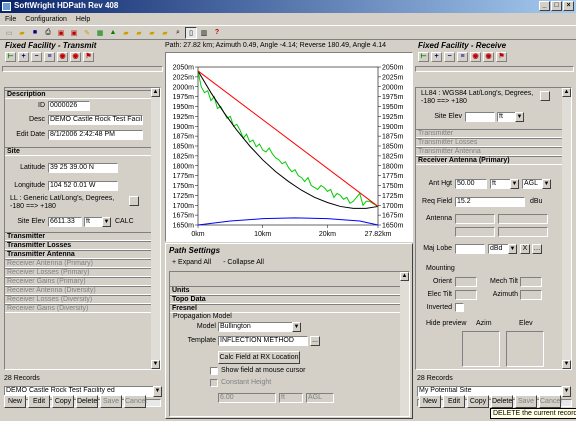 This screenshot has height=421, width=576. What do you see at coordinates (10, 57) in the screenshot?
I see `flip-icon: ⊢` at bounding box center [10, 57].